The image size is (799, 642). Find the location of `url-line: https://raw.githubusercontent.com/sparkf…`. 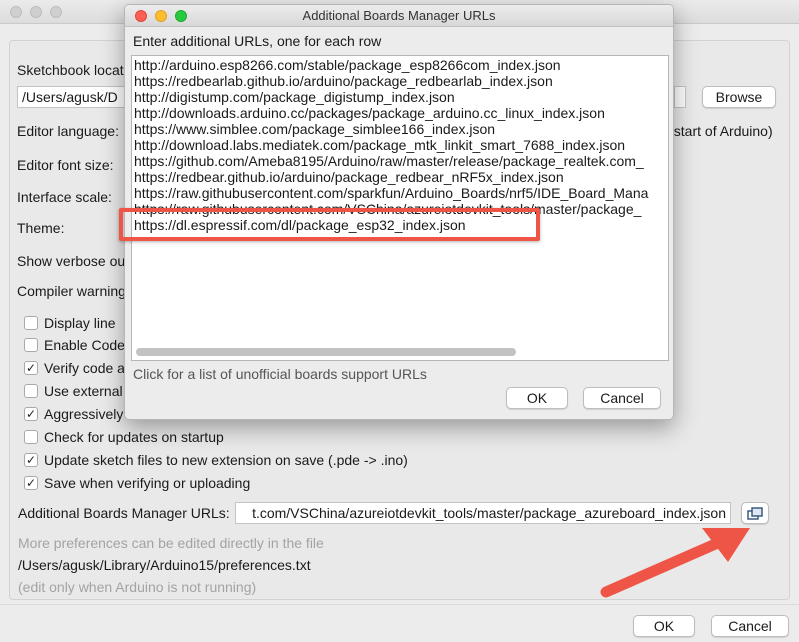

url-line: https://raw.githubusercontent.com/sparkf… is located at coordinates (391, 193).